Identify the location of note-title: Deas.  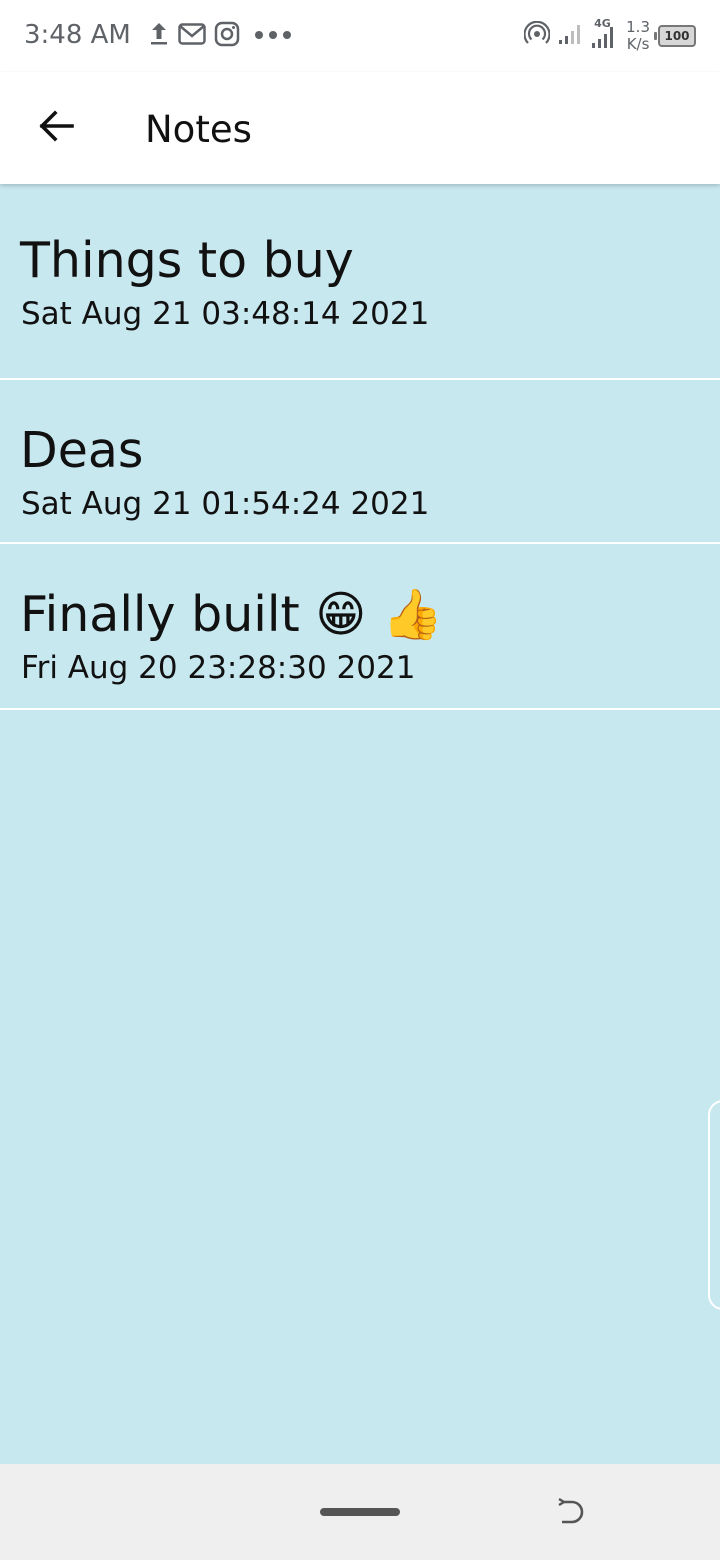
(82, 450).